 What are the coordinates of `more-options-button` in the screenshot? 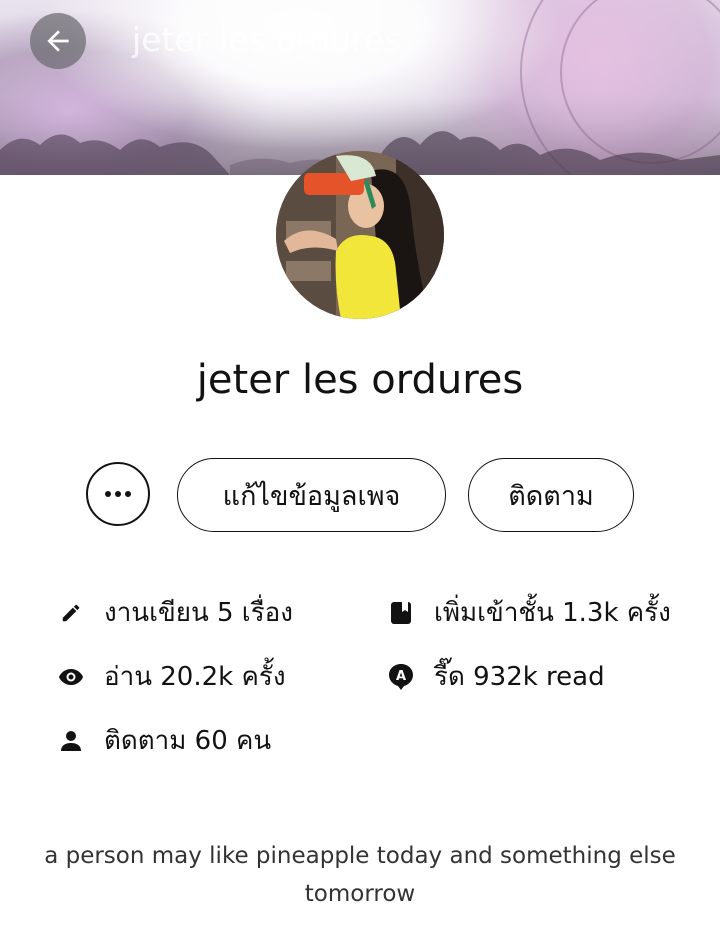 It's located at (118, 494).